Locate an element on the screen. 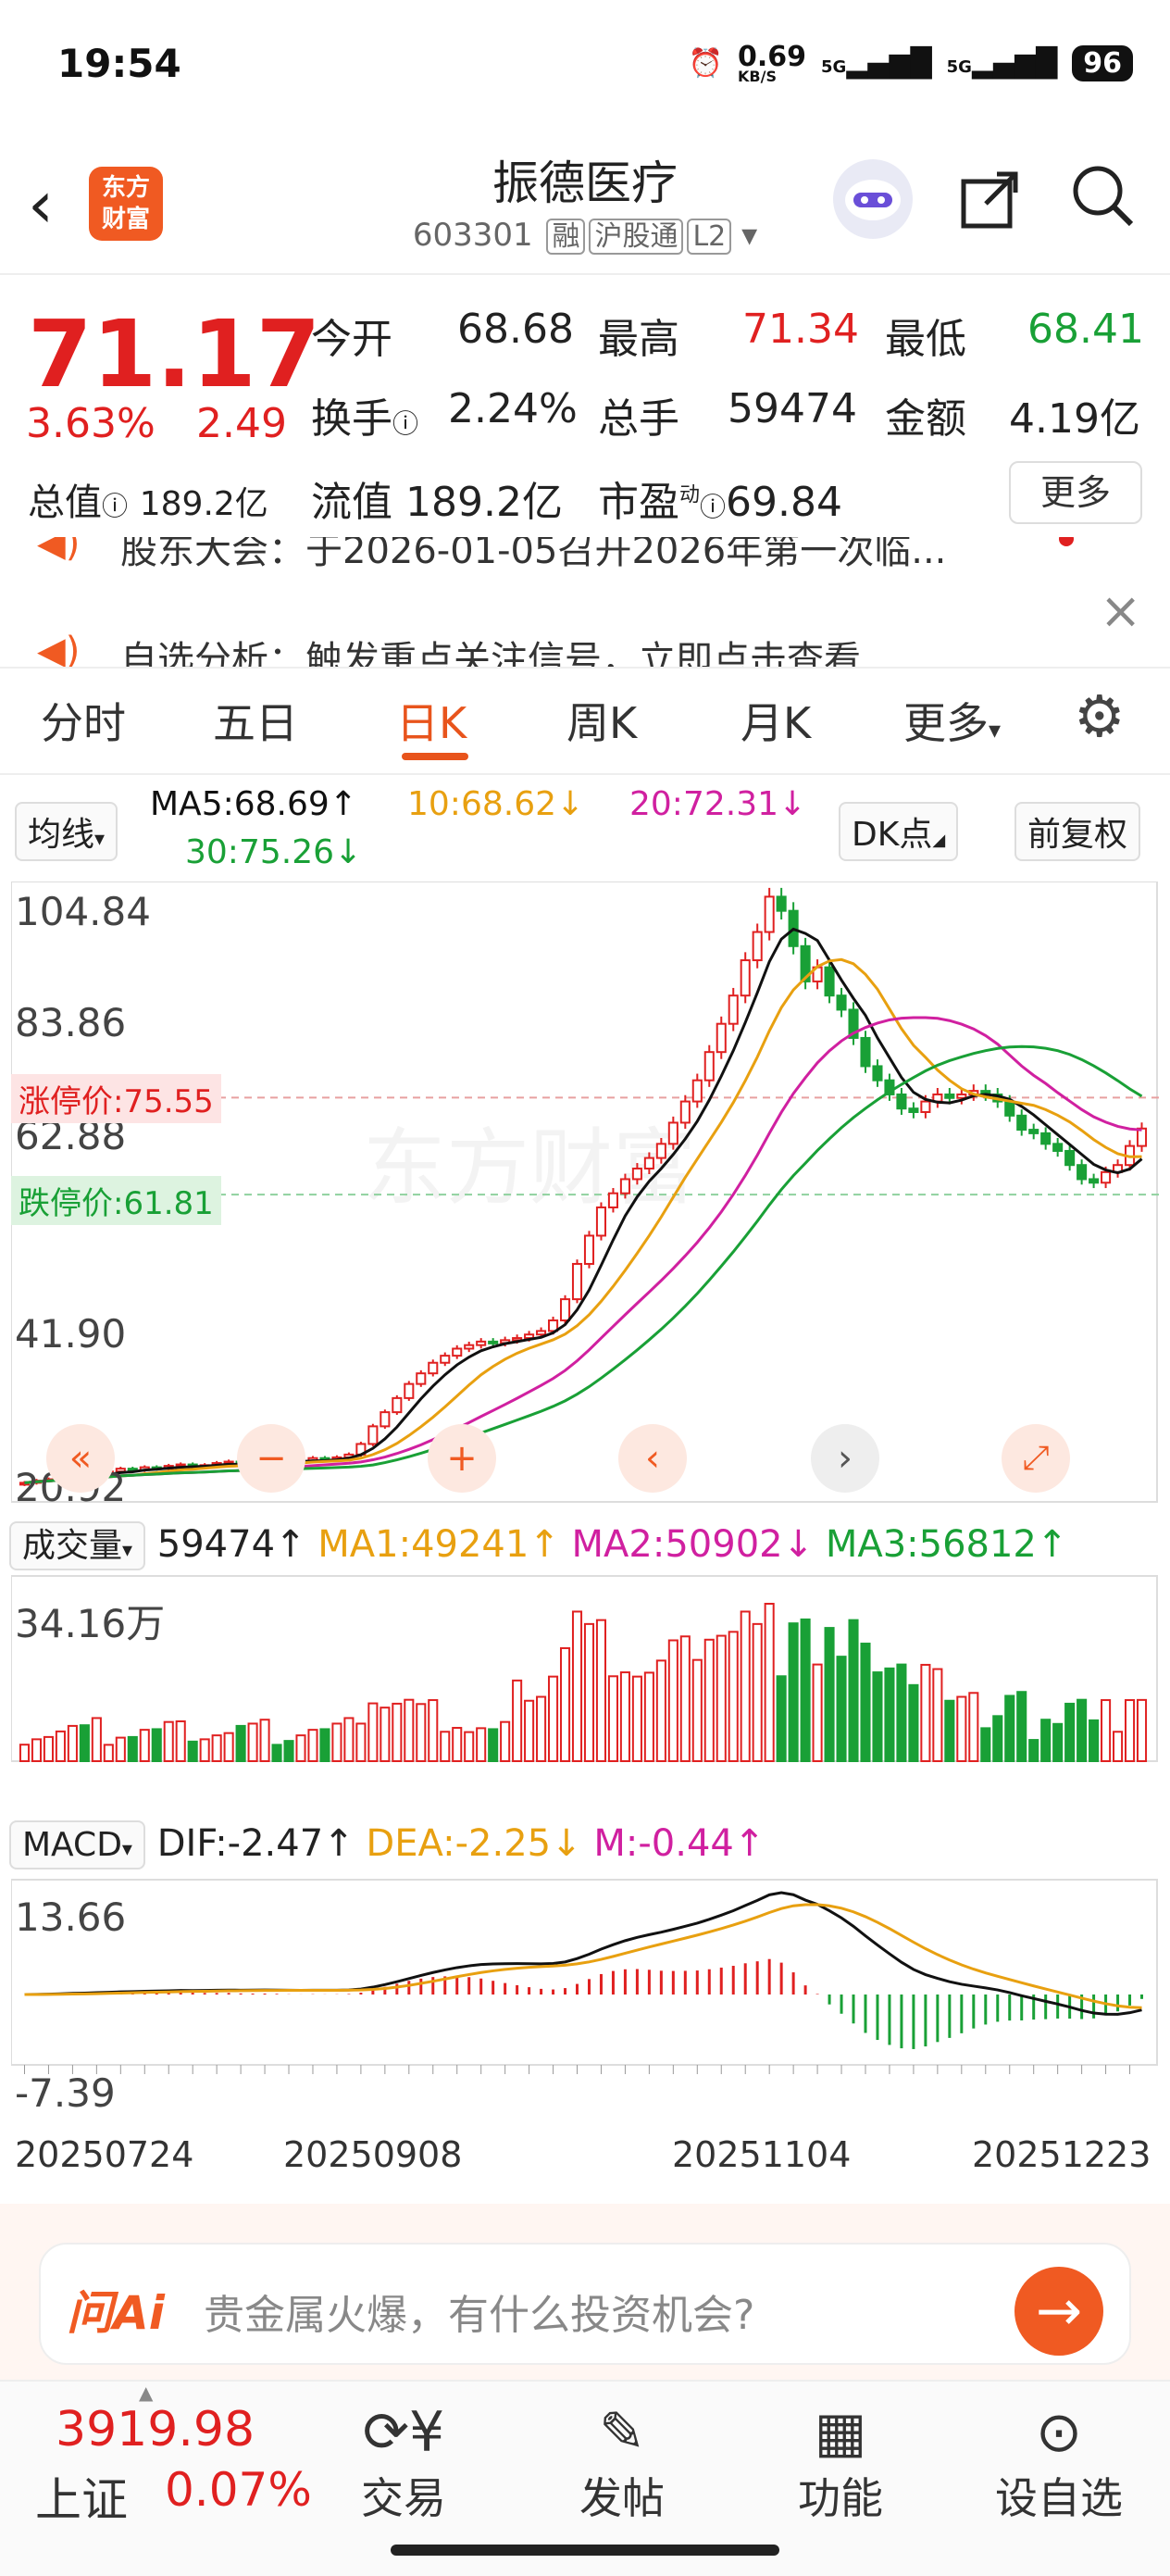 The image size is (1170, 2576). zoom-out-icon: − is located at coordinates (271, 1458).